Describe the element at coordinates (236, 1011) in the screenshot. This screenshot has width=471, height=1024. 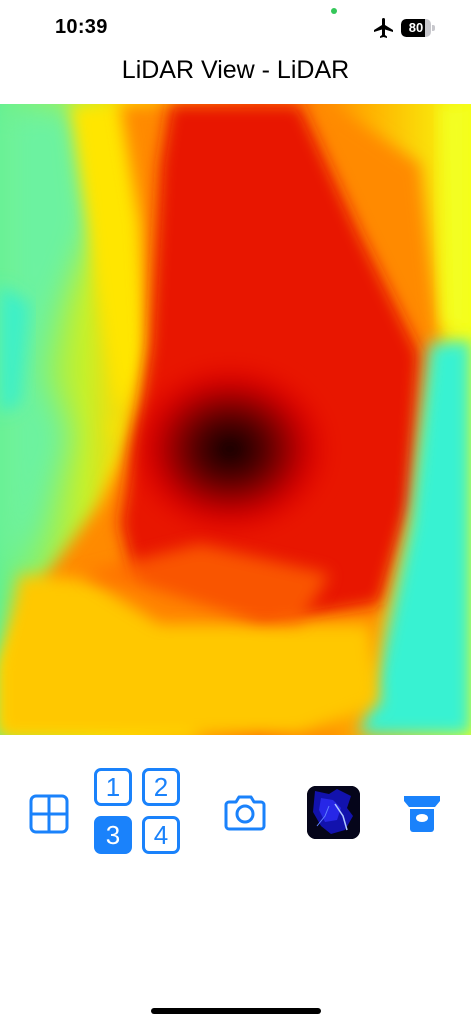
I see `home-indicator` at that location.